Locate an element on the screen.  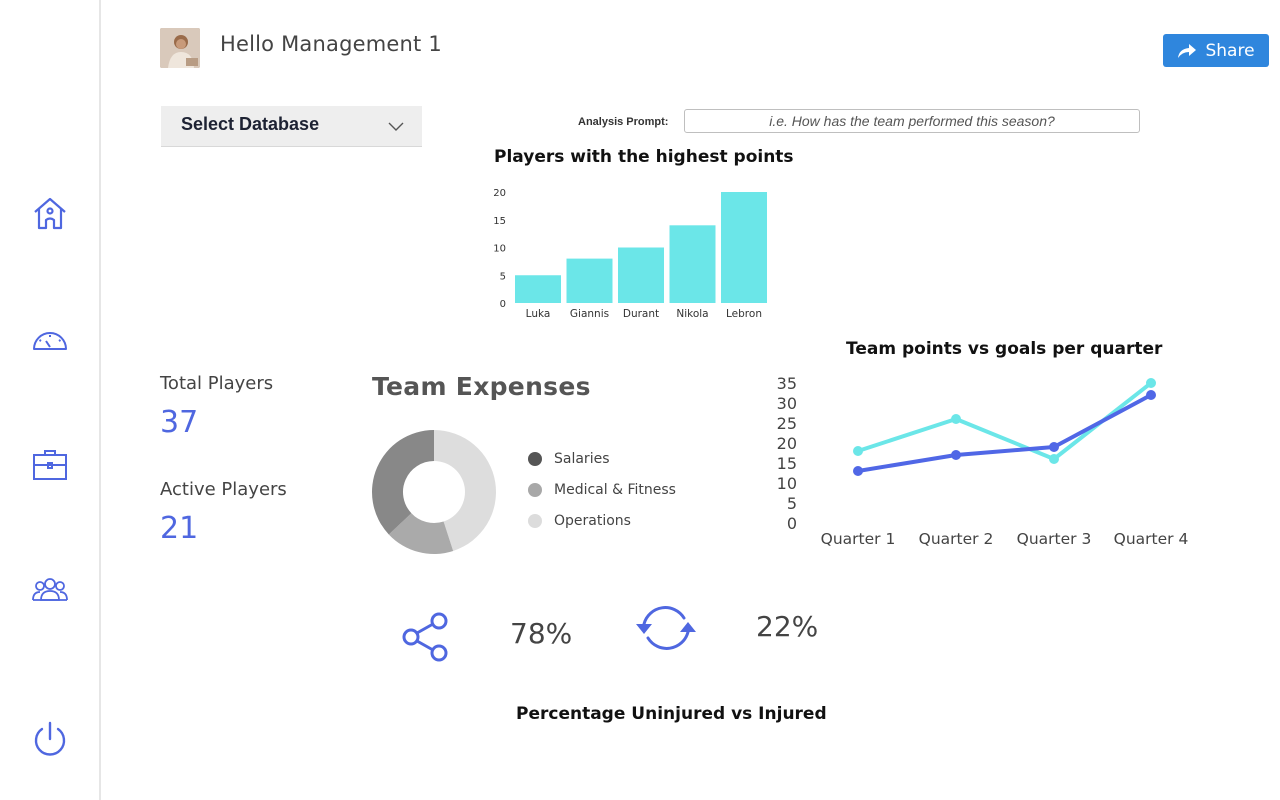
bar-chart: 0 5 10 15 20 Luka Giannis Durant Nikola Lebron is located at coordinates (630, 254).